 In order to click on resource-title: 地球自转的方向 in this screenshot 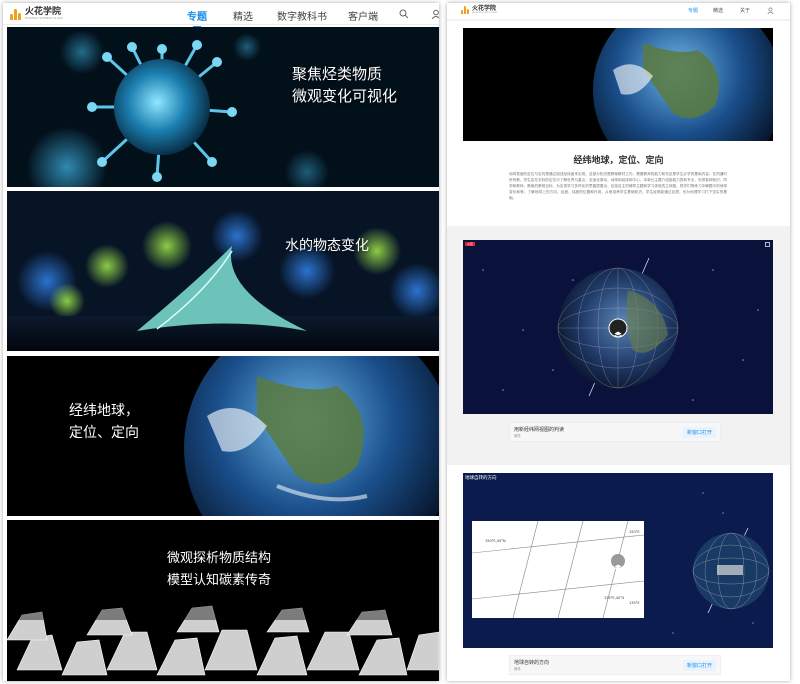, I will do `click(532, 663)`.